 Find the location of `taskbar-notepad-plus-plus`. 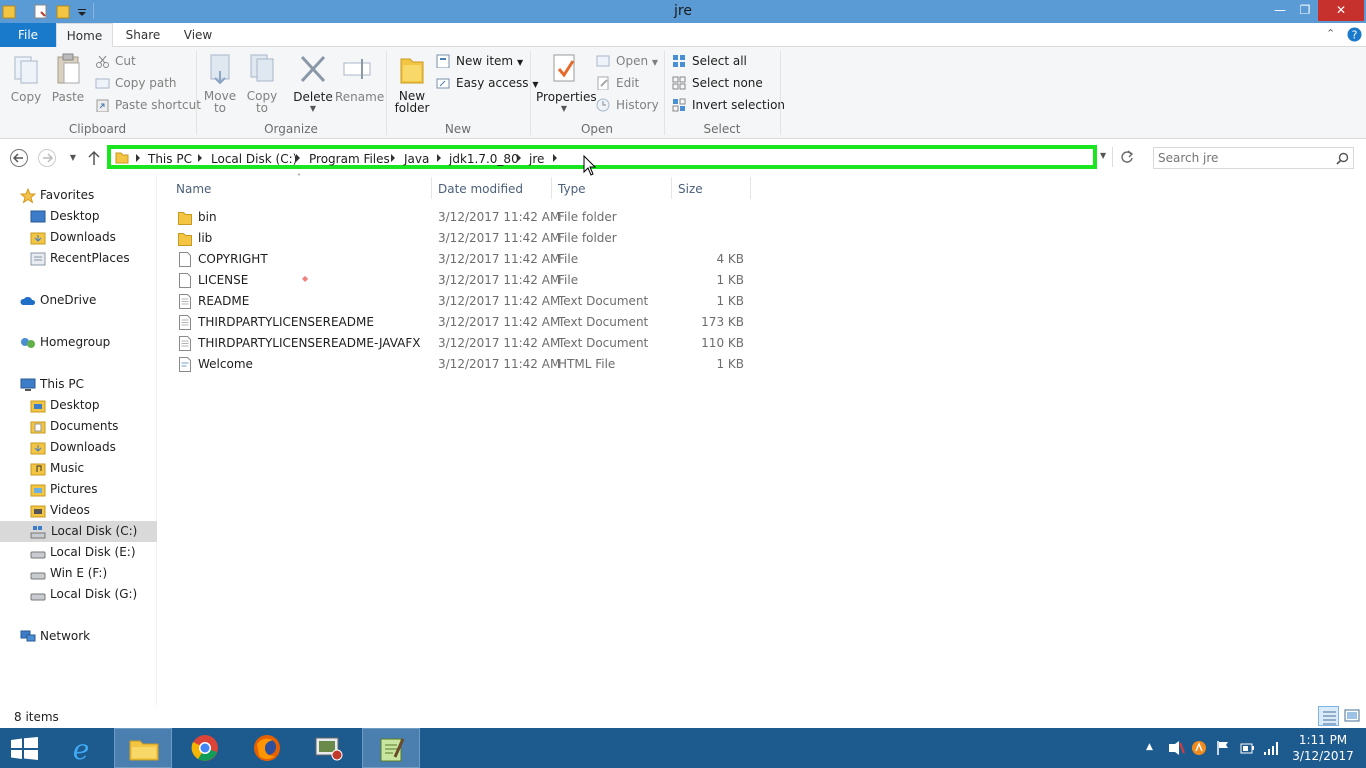

taskbar-notepad-plus-plus is located at coordinates (391, 748).